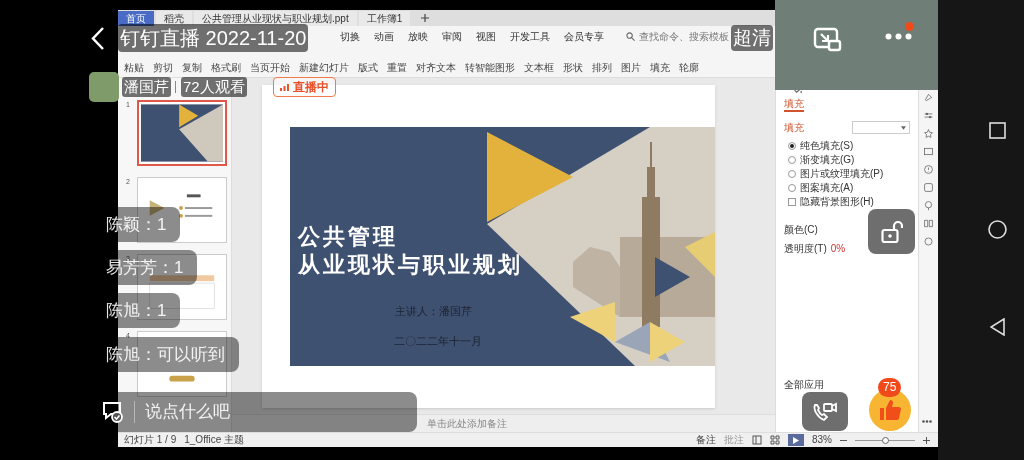 Image resolution: width=1024 pixels, height=460 pixels. What do you see at coordinates (757, 440) in the screenshot?
I see `normal-view-icon` at bounding box center [757, 440].